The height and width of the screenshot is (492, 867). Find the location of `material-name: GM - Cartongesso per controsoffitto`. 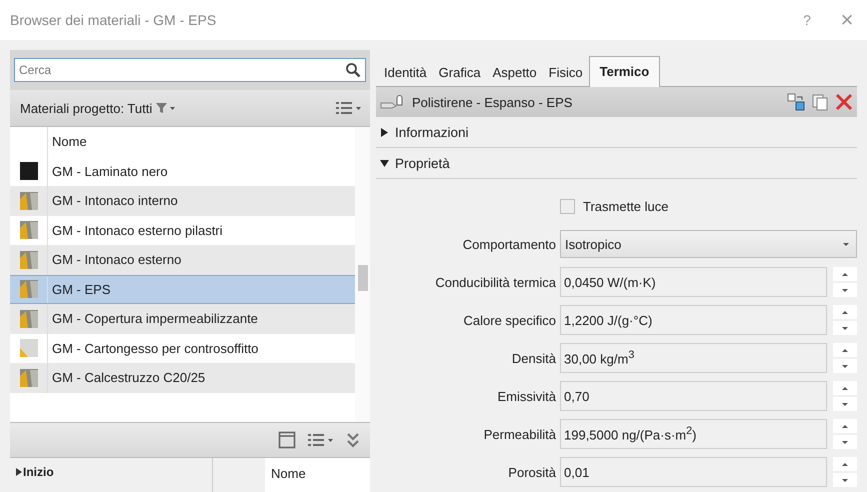

material-name: GM - Cartongesso per controsoffitto is located at coordinates (154, 348).